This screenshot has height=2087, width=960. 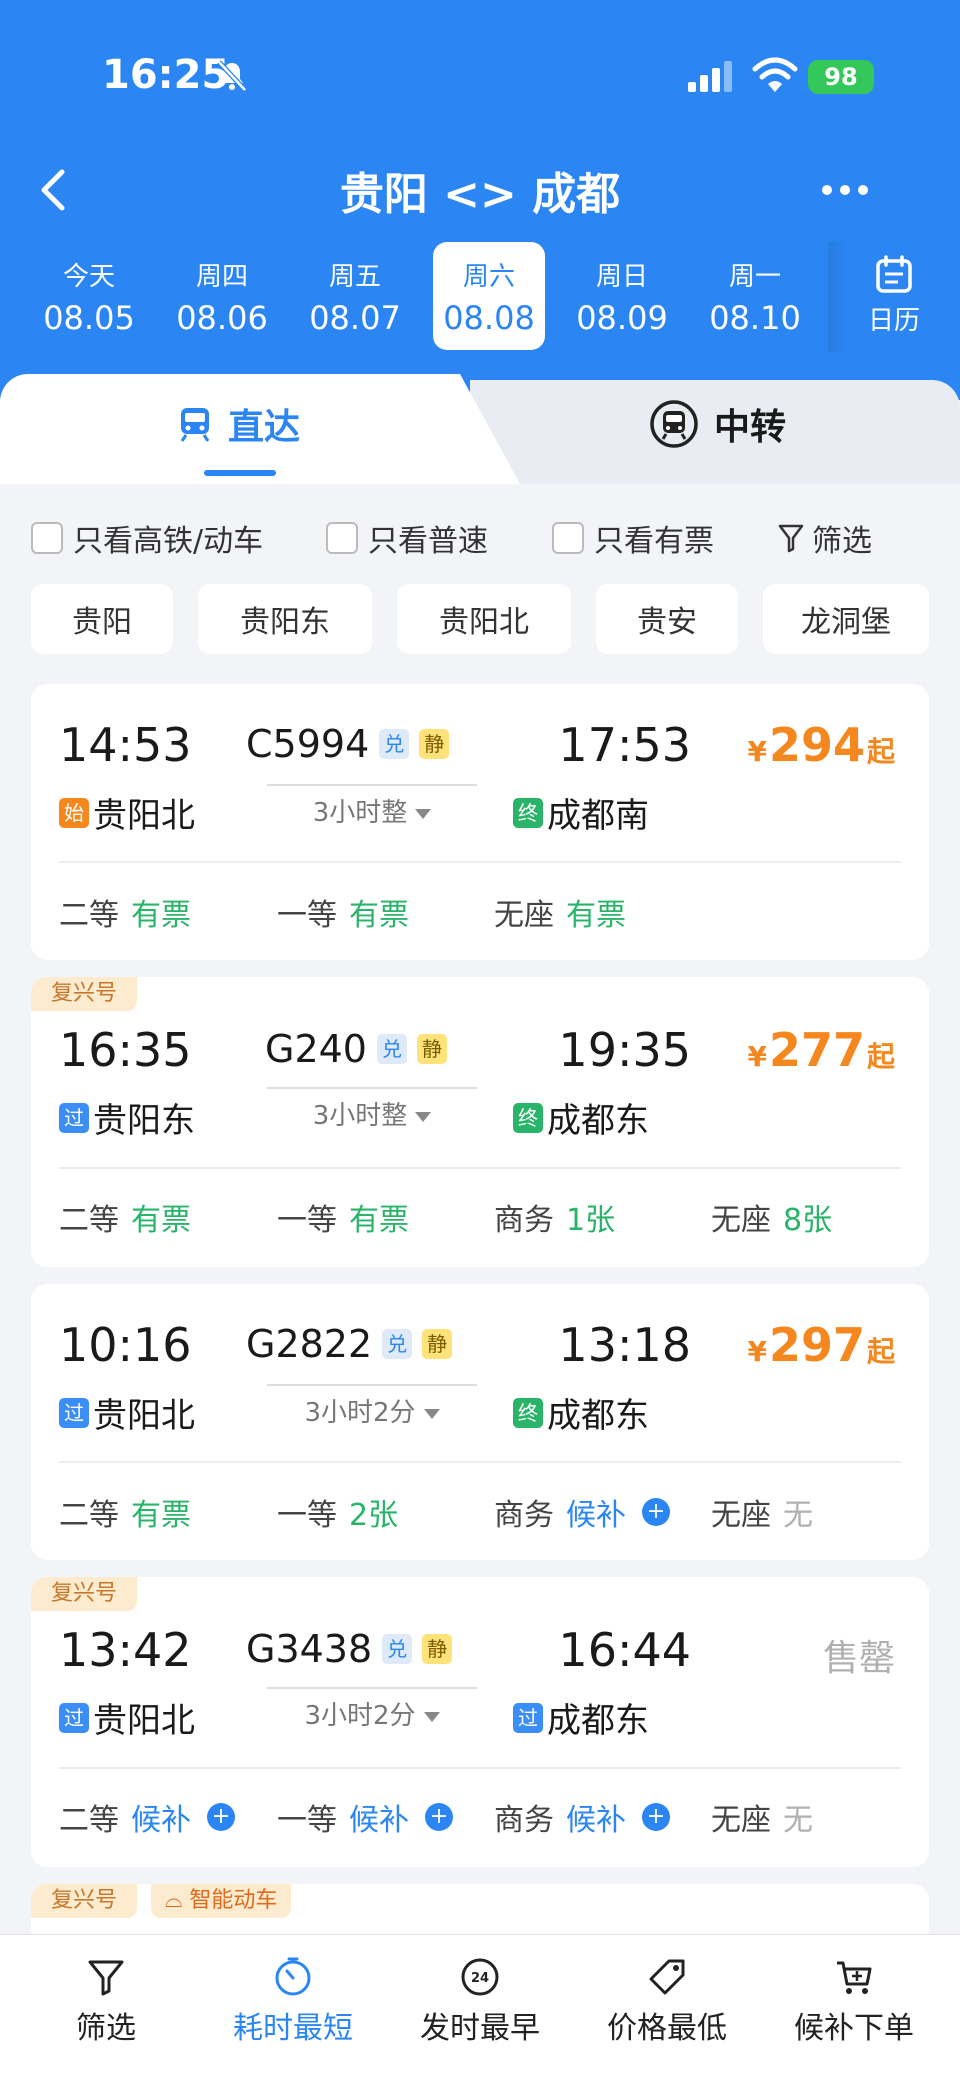 What do you see at coordinates (89, 318) in the screenshot?
I see `date-value: 08.05` at bounding box center [89, 318].